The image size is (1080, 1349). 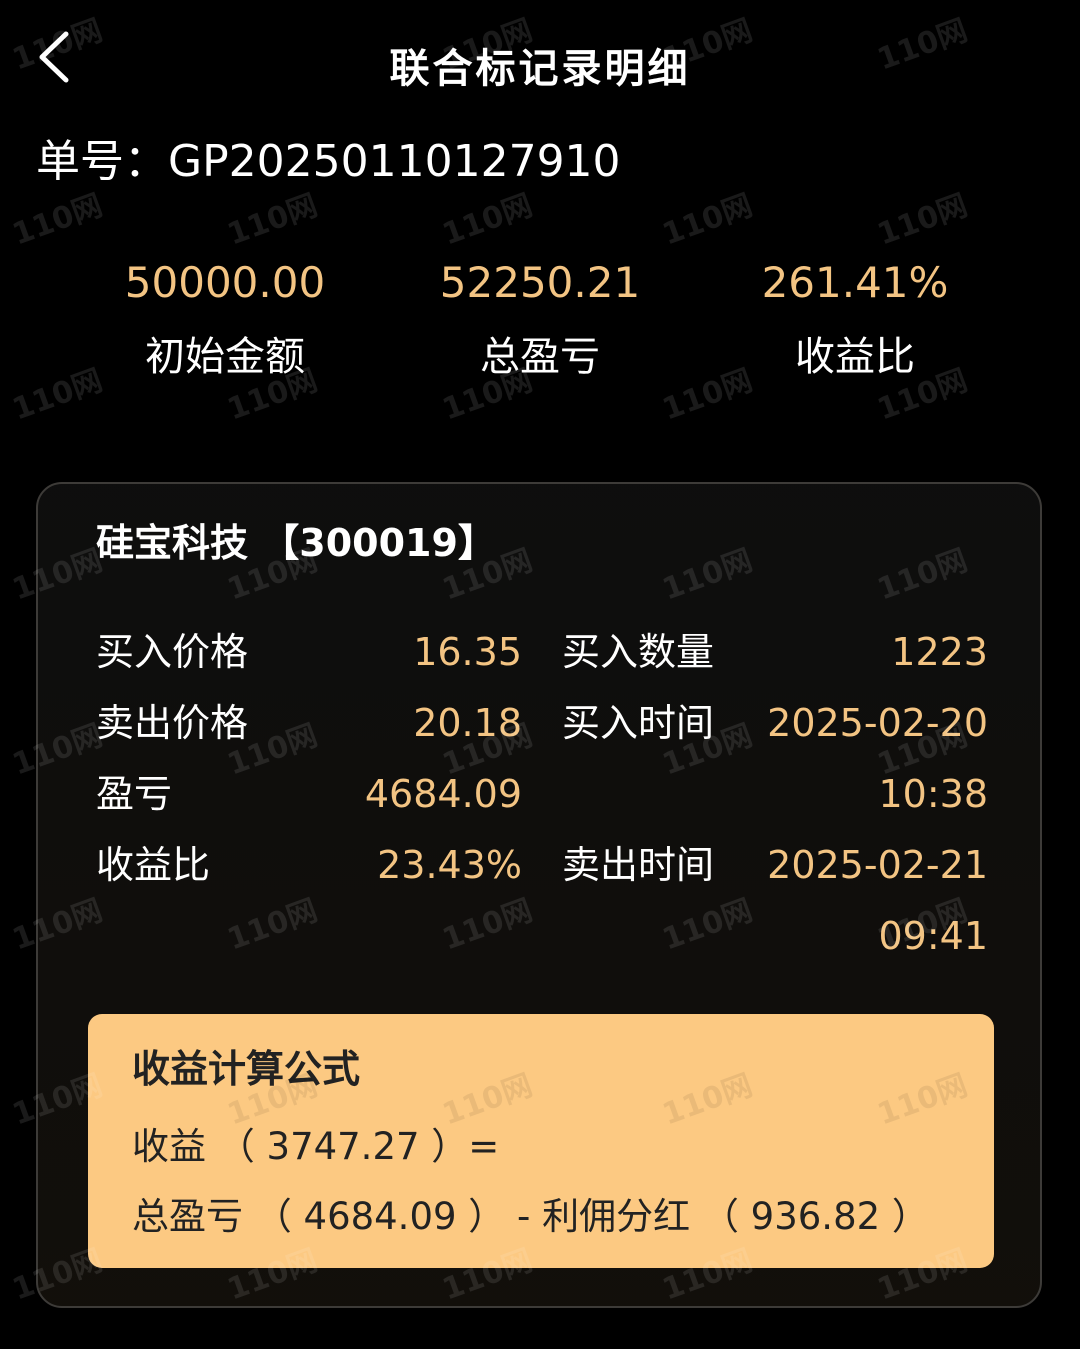 What do you see at coordinates (467, 723) in the screenshot?
I see `detail-value: 20.18` at bounding box center [467, 723].